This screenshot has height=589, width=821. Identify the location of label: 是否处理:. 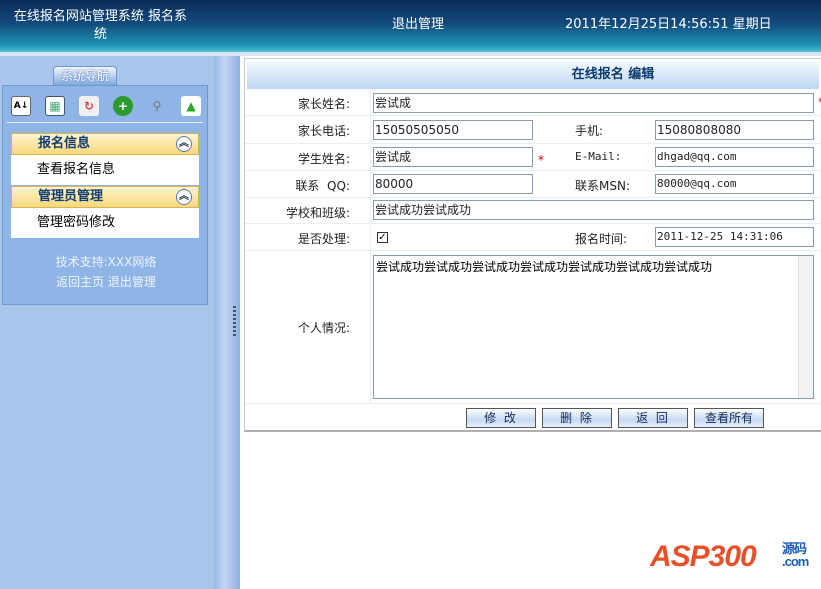
(323, 239).